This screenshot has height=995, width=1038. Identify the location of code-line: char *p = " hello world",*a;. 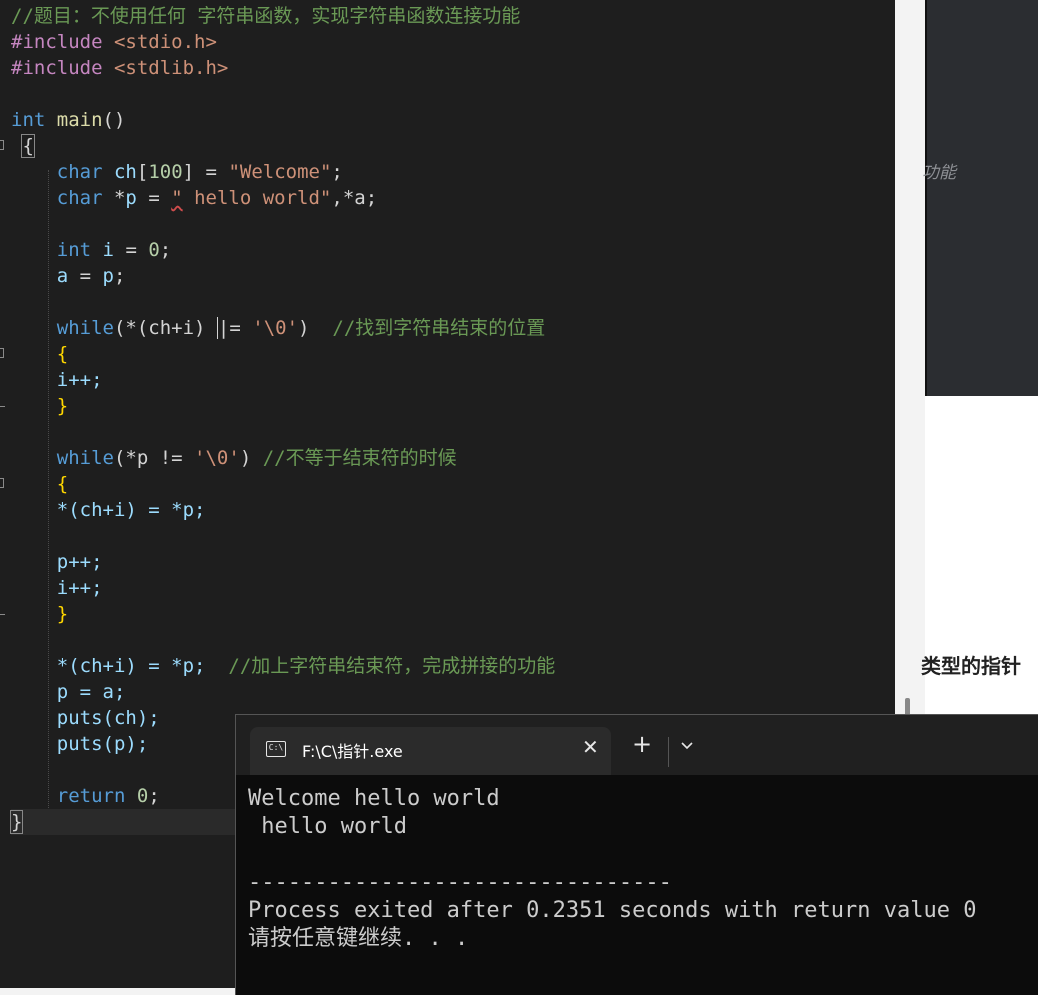
(453, 198).